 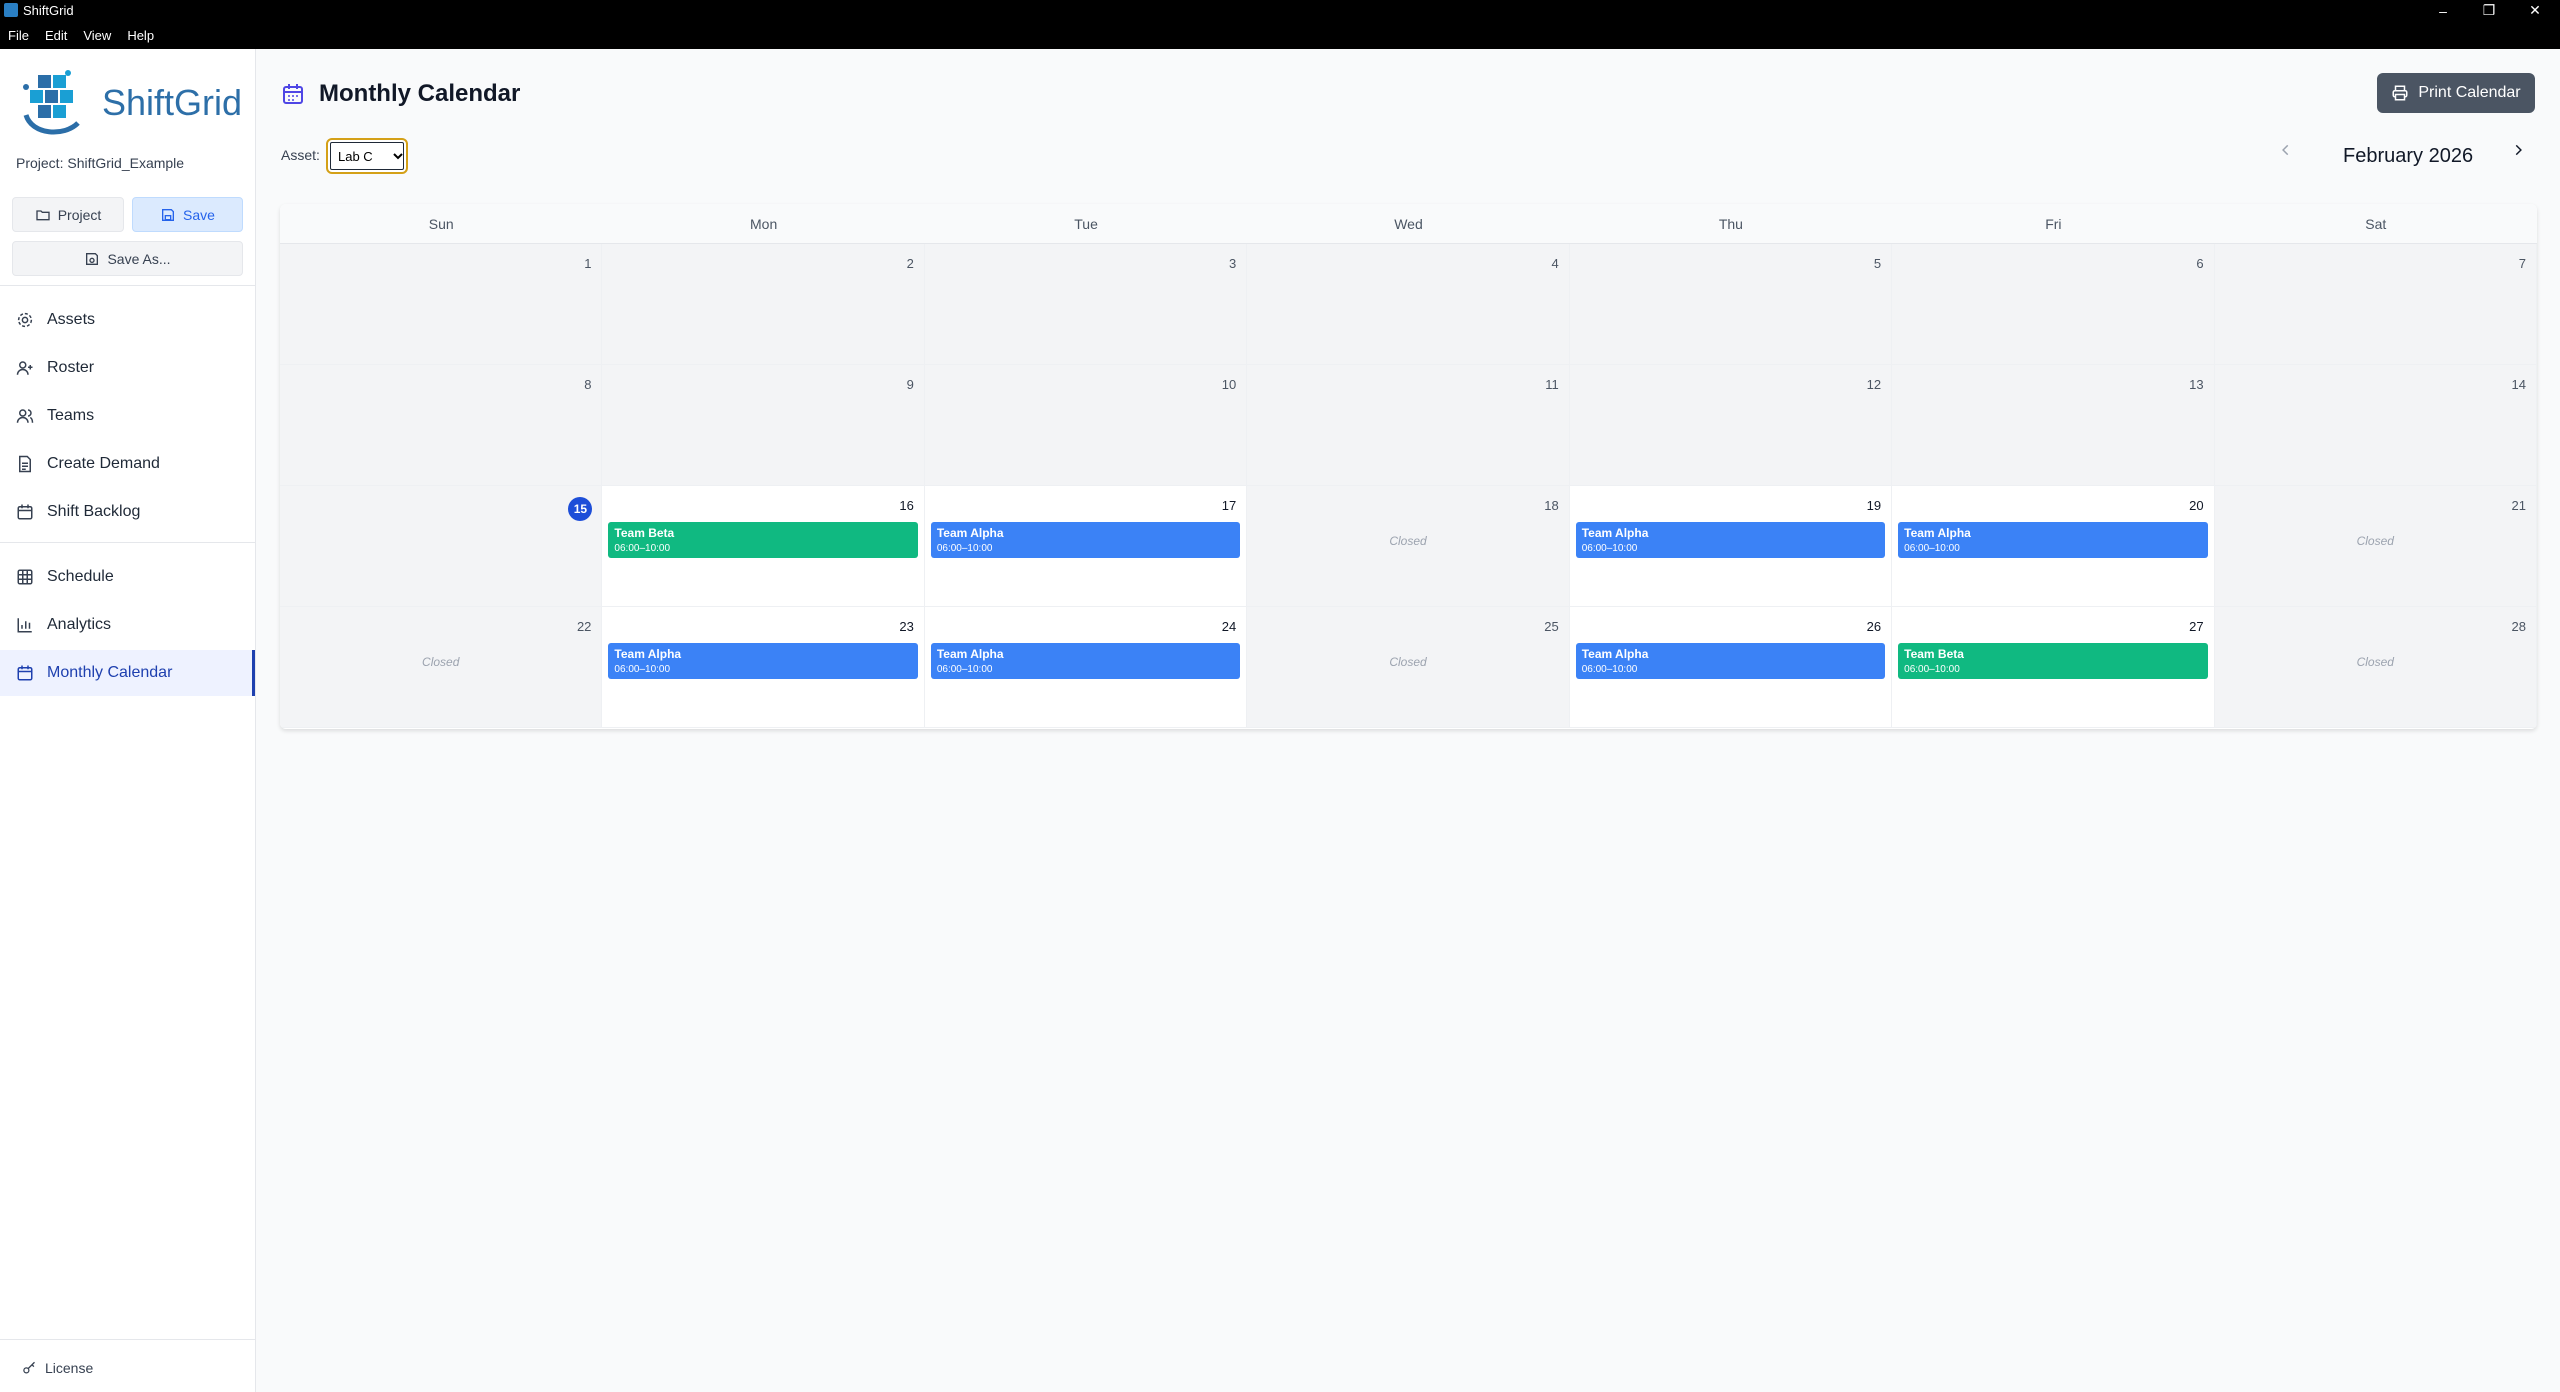 I want to click on window-title: ShiftGrid, so click(x=48, y=10).